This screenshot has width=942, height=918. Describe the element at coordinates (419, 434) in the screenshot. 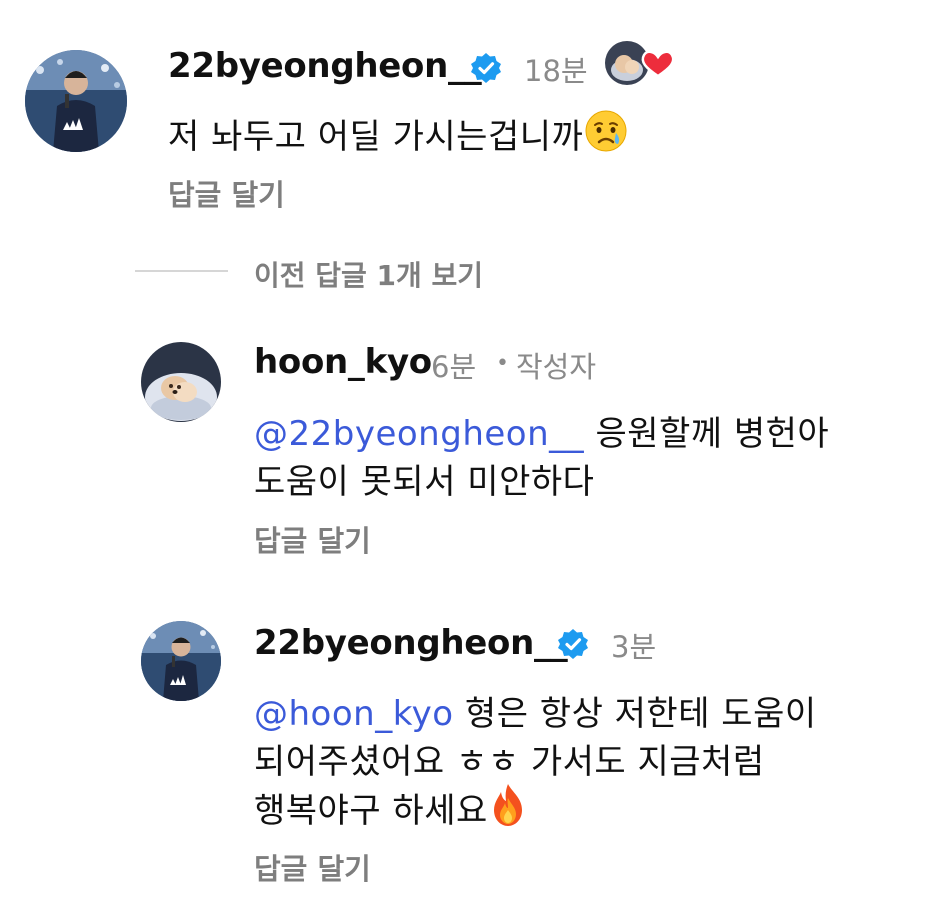

I see `mention-link: @22byeongheon__` at that location.